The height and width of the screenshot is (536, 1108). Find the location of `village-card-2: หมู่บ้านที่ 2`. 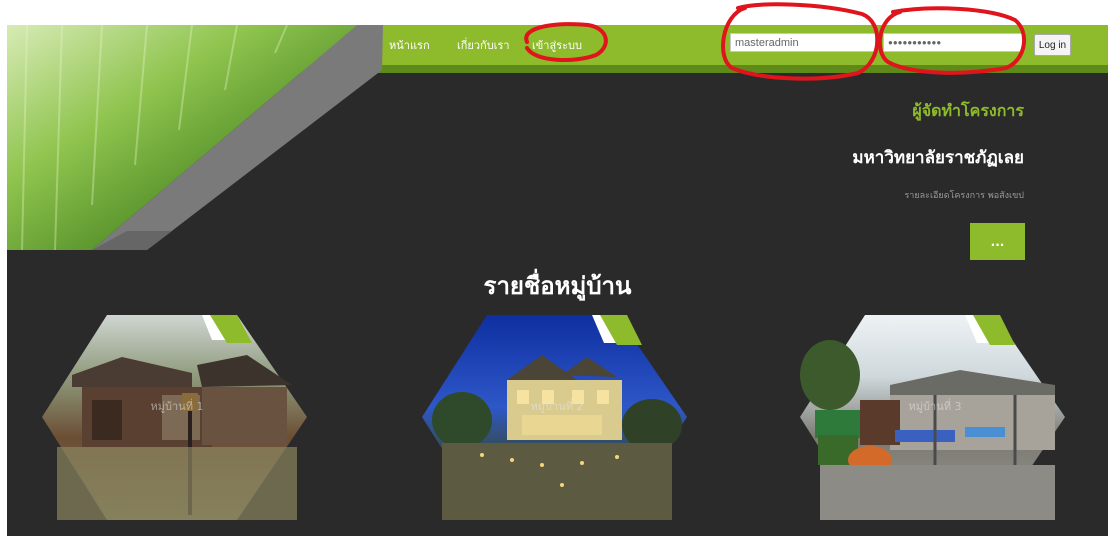

village-card-2: หมู่บ้านที่ 2 is located at coordinates (557, 417).